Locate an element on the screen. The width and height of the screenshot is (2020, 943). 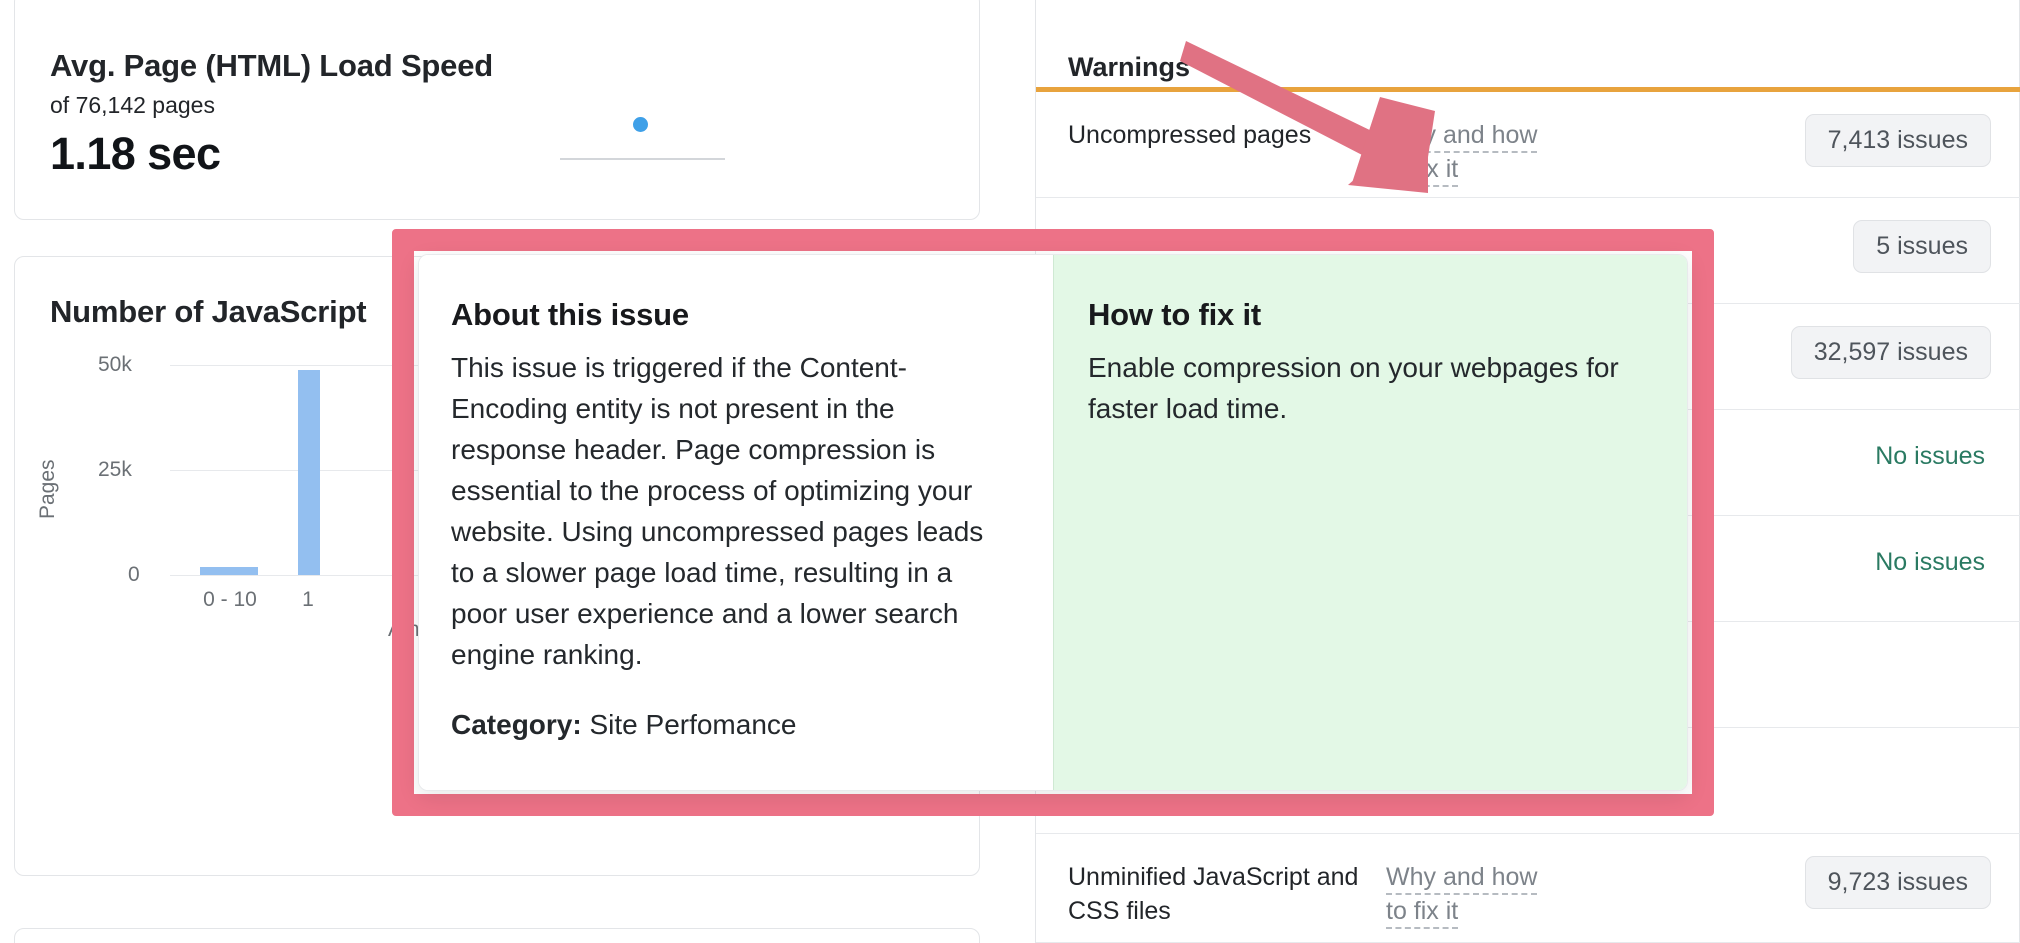
x-axis-tick-second: 1 is located at coordinates (308, 599).